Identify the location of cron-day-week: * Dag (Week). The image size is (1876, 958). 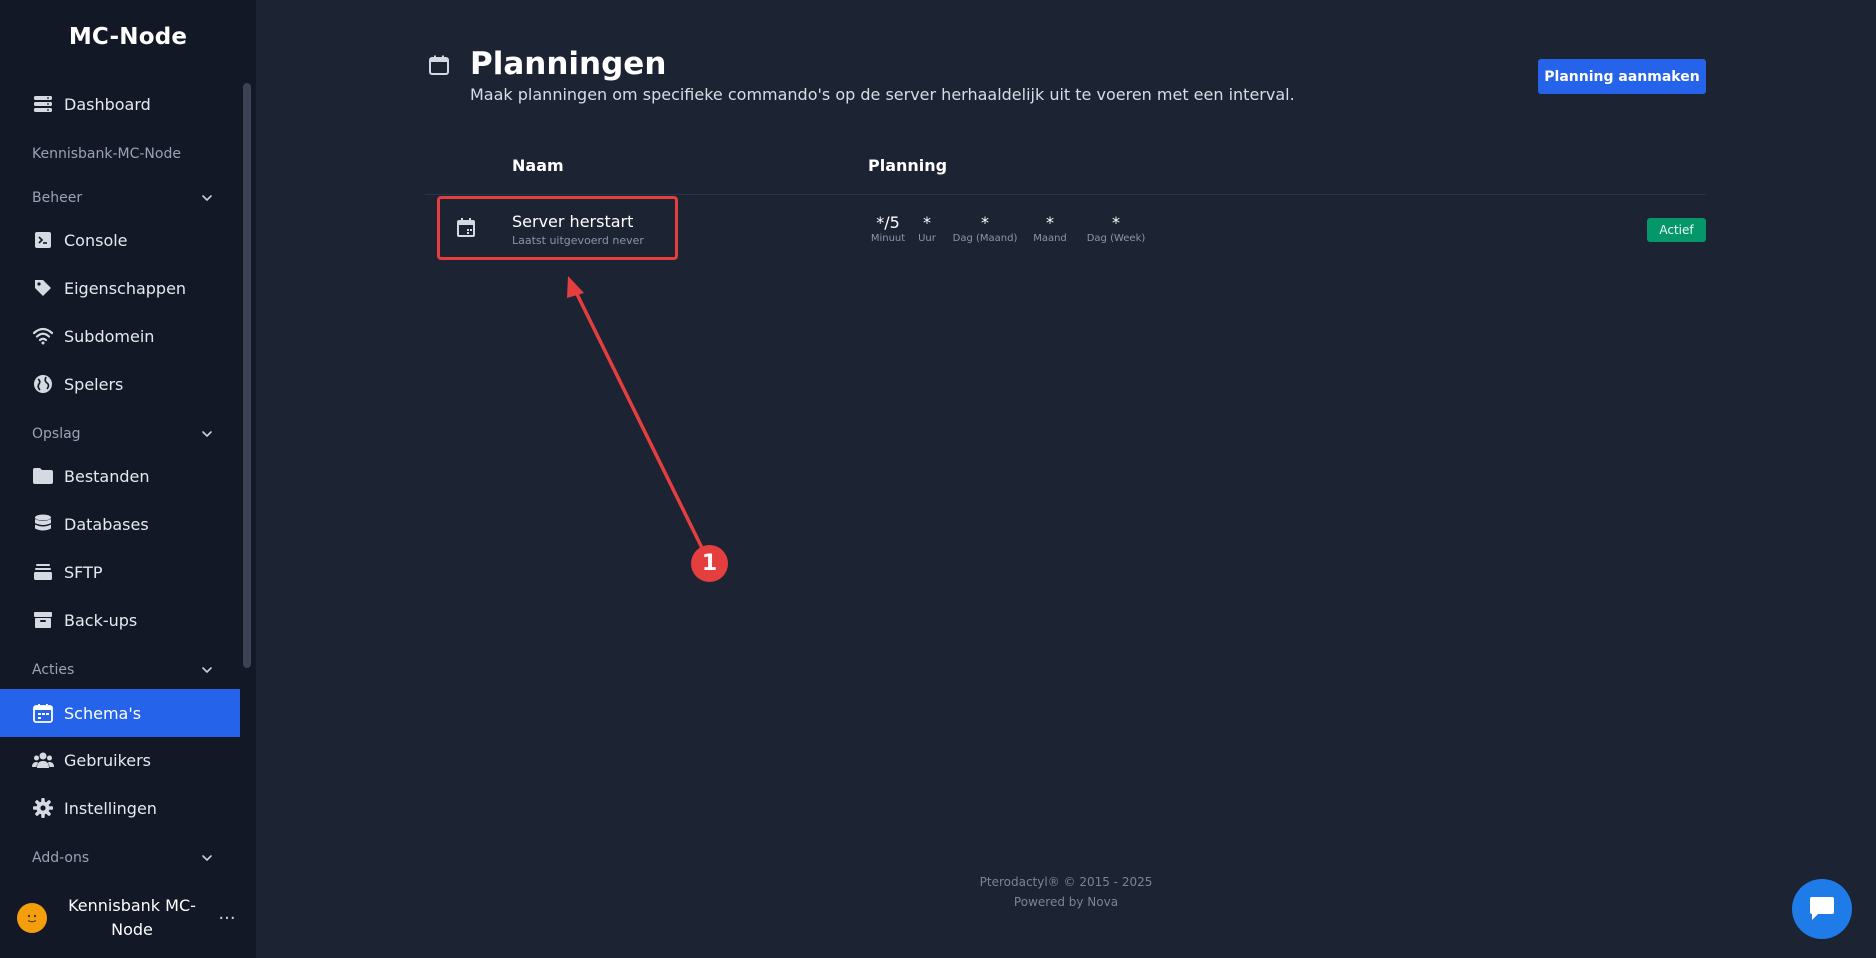
(1116, 230).